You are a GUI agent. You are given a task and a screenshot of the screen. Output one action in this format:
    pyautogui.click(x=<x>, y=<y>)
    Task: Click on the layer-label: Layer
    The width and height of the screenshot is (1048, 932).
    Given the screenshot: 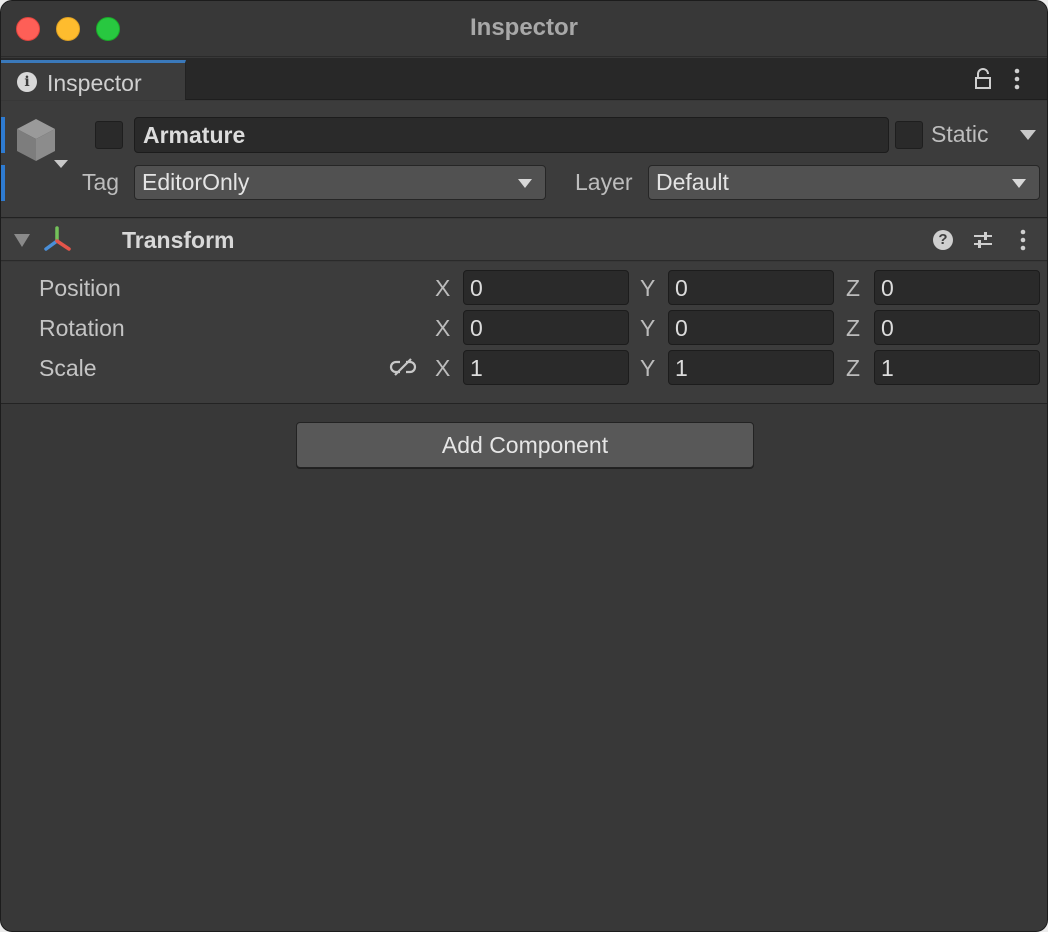 What is the action you would take?
    pyautogui.click(x=604, y=182)
    